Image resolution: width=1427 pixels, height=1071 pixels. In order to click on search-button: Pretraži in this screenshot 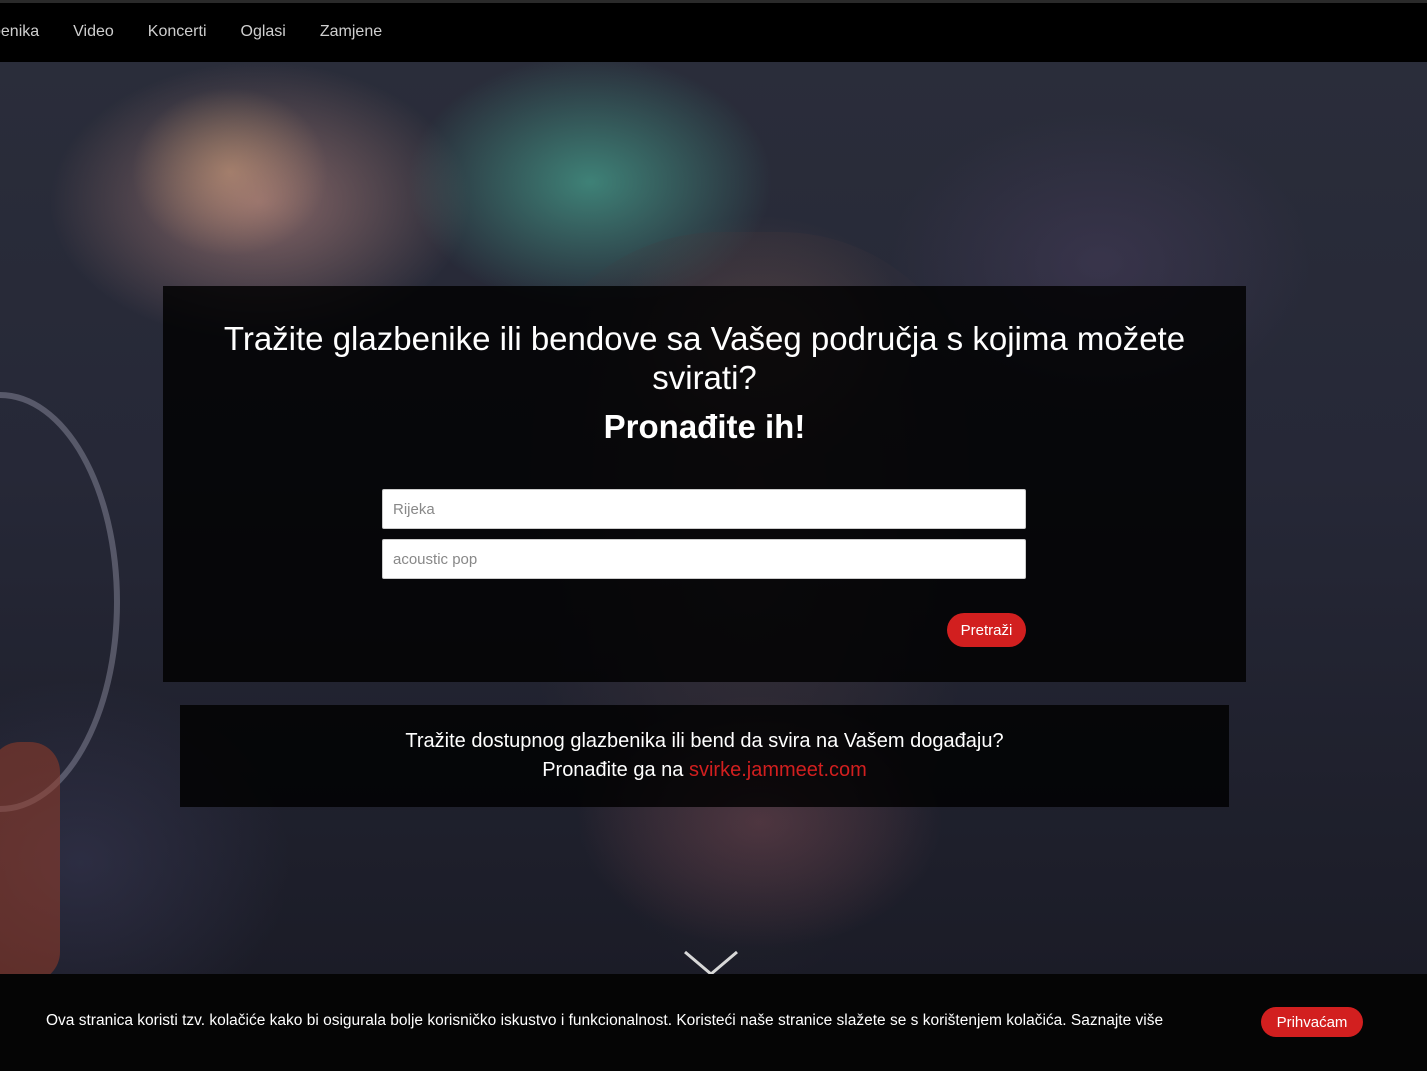, I will do `click(986, 630)`.